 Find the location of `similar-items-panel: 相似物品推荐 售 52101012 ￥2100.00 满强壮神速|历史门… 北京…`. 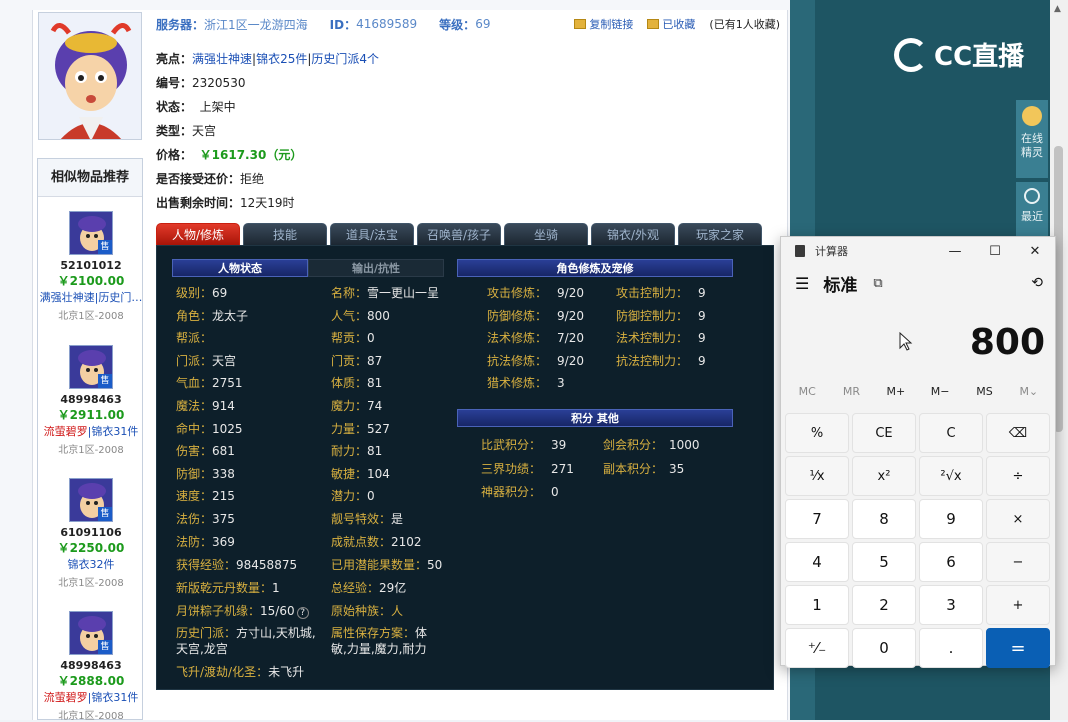

similar-items-panel: 相似物品推荐 售 52101012 ￥2100.00 满强壮神速|历史门… 北京… is located at coordinates (90, 440).